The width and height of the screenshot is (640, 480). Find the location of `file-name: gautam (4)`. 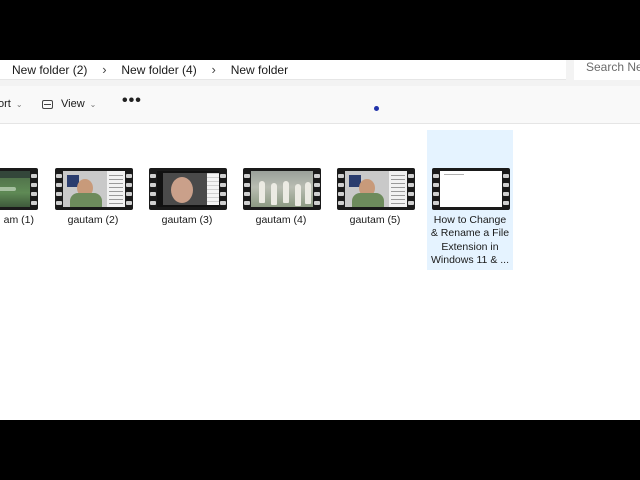

file-name: gautam (4) is located at coordinates (281, 220).